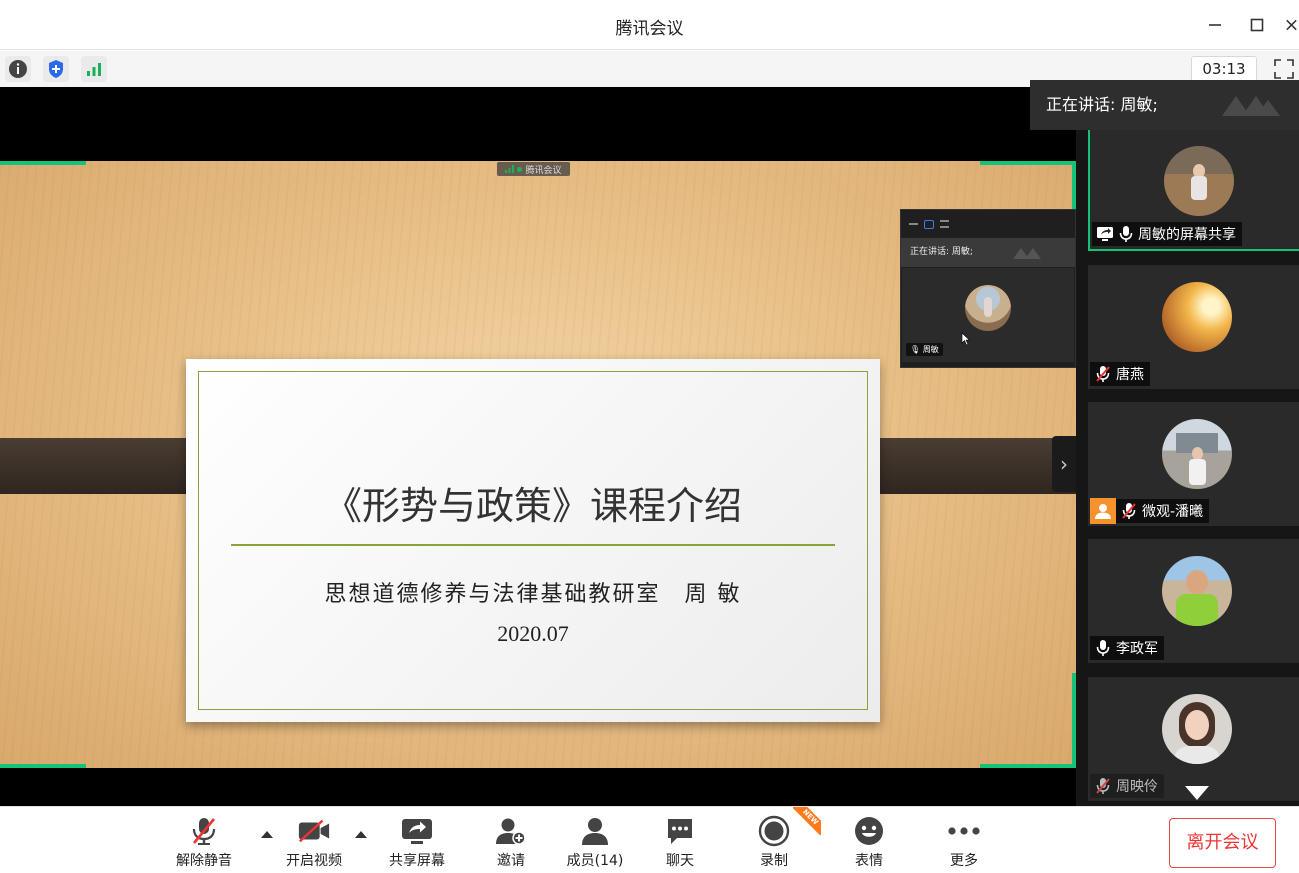 Image resolution: width=1299 pixels, height=873 pixels. What do you see at coordinates (929, 224) in the screenshot?
I see `window-icon` at bounding box center [929, 224].